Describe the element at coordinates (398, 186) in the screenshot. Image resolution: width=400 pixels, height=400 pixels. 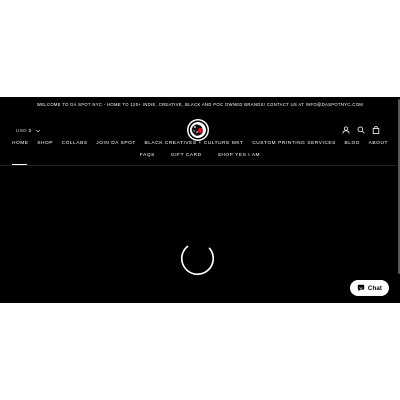
I see `scrollbar-thumb` at that location.